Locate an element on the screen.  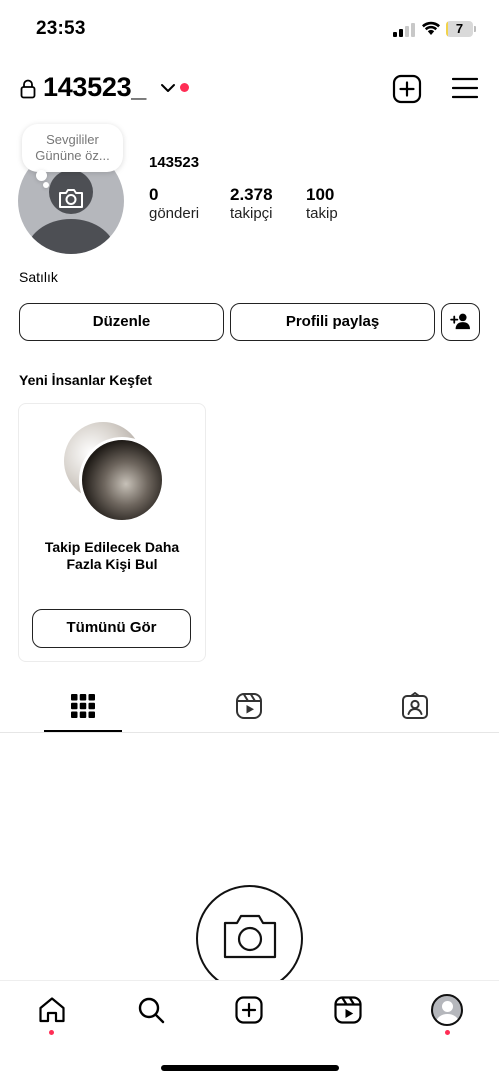
followers-label: takipçi is located at coordinates (251, 213).